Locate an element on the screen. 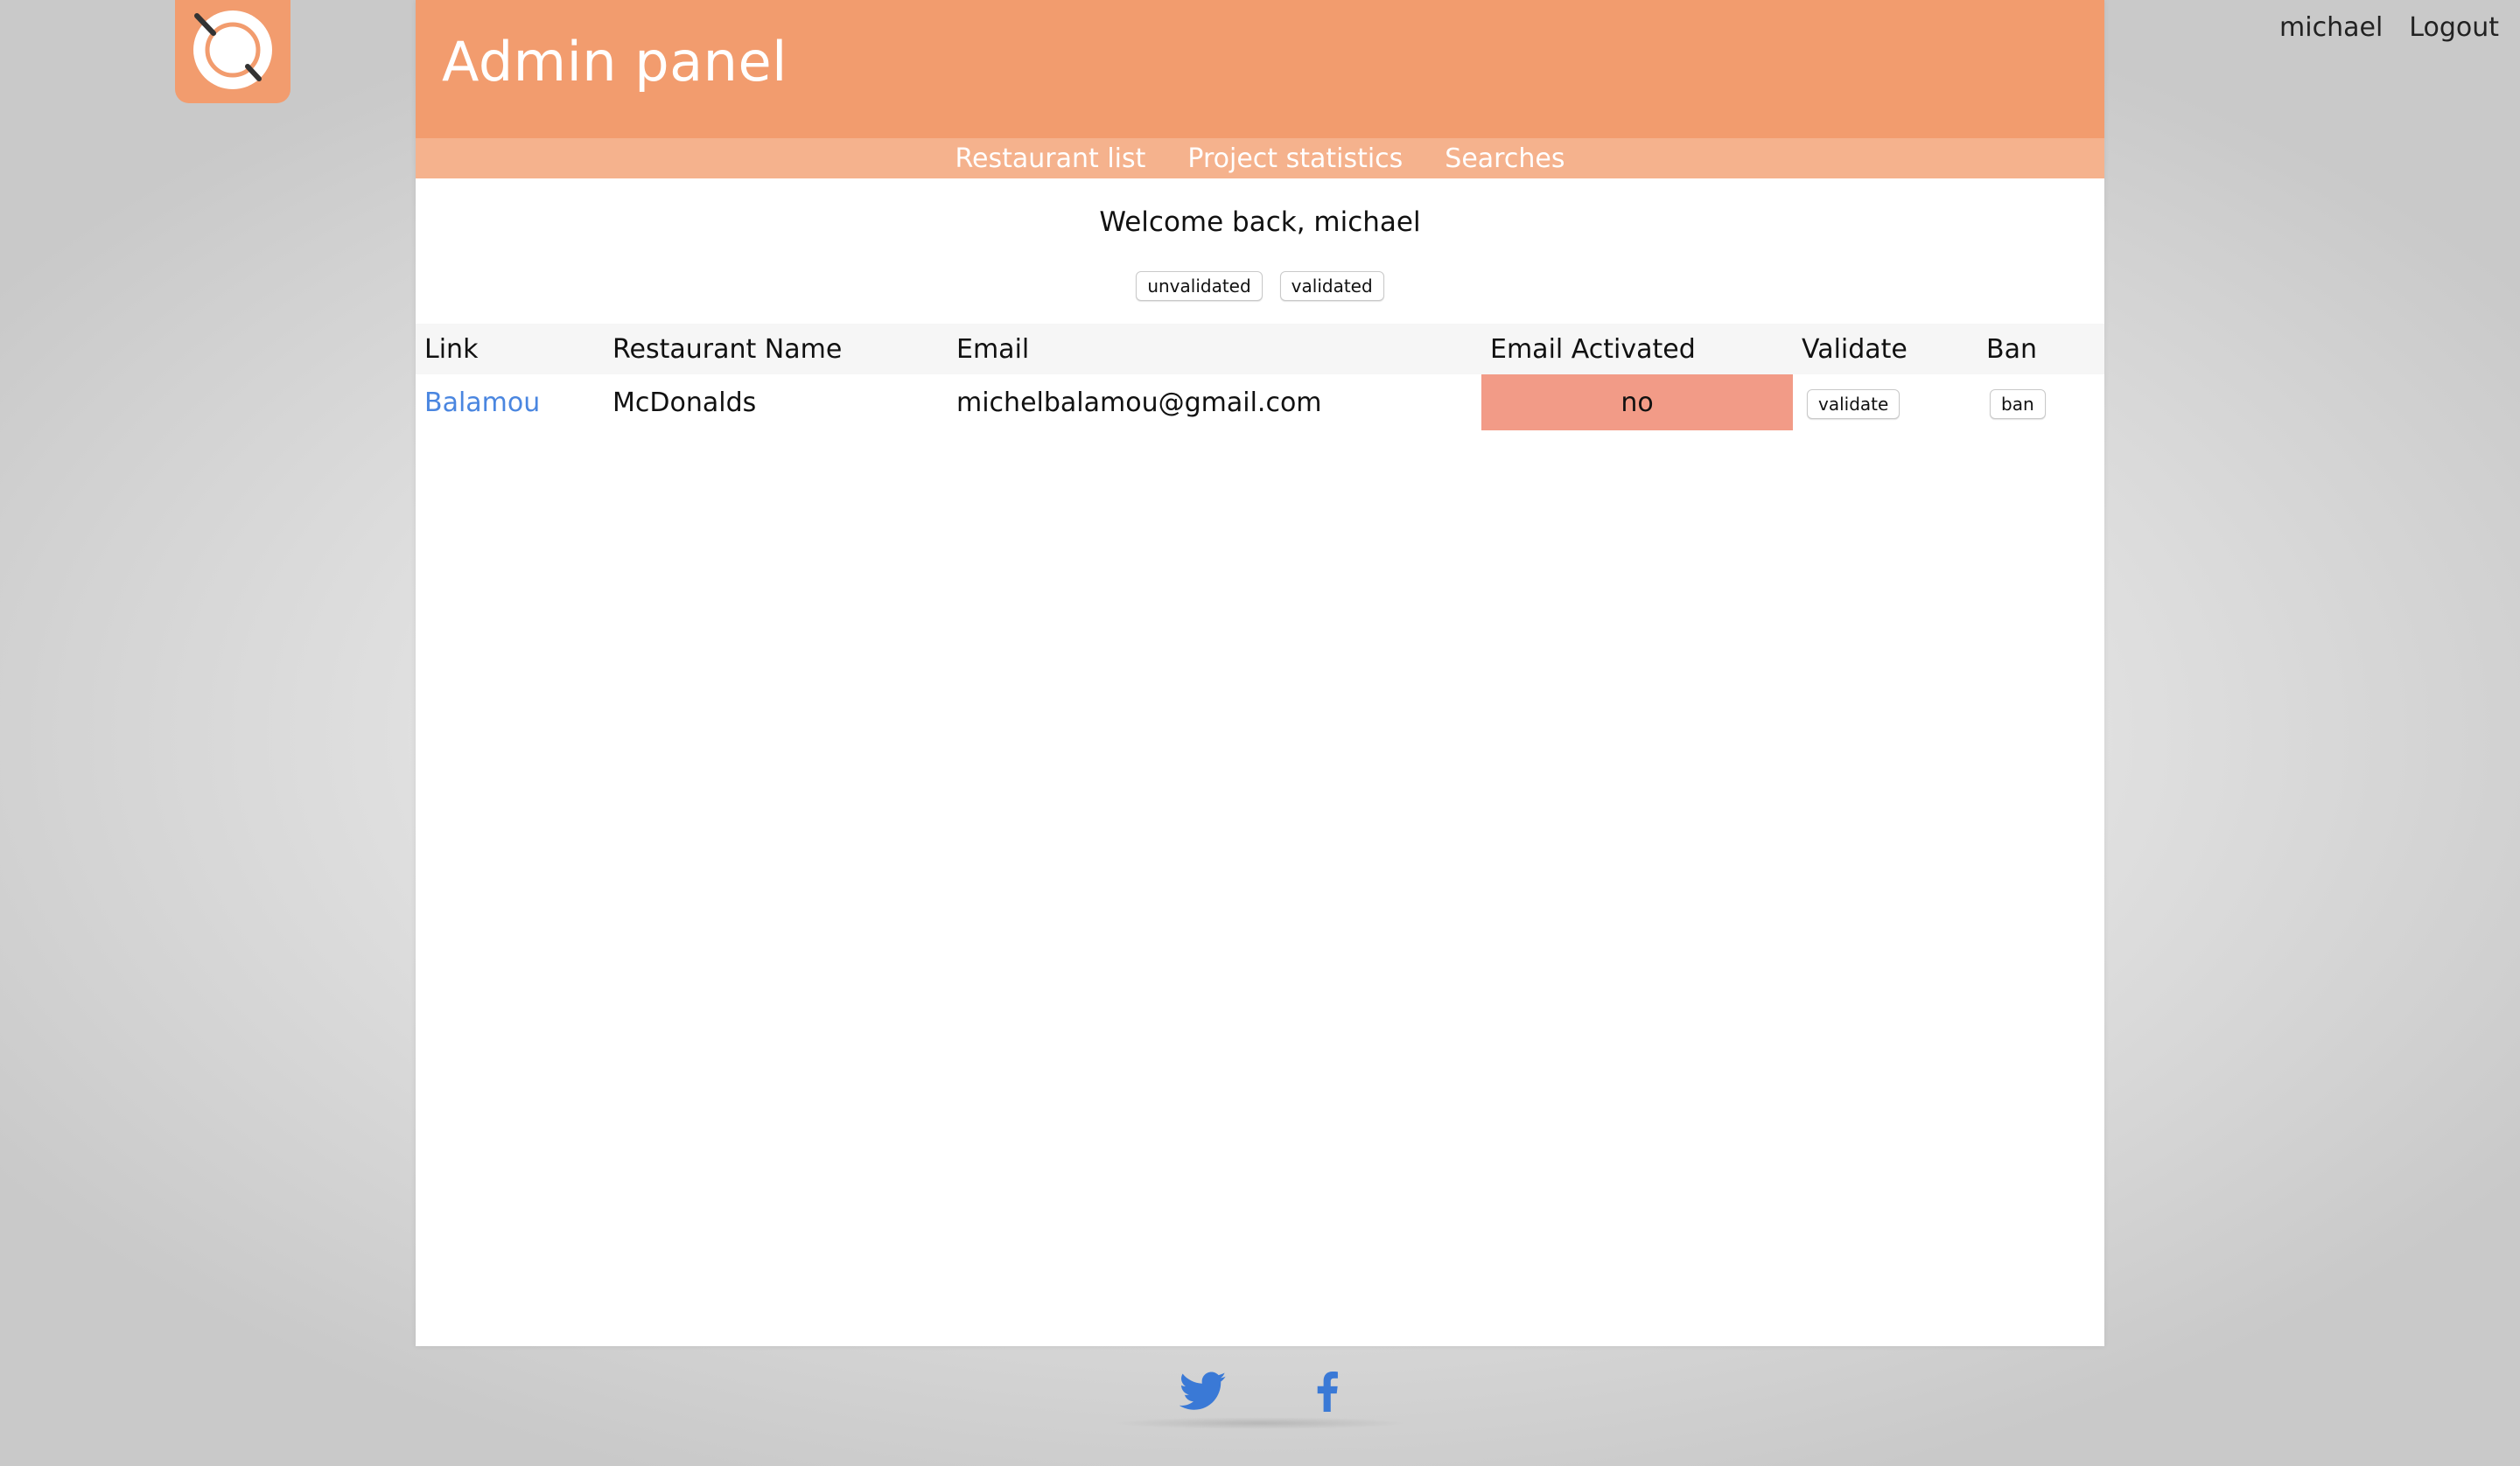 This screenshot has height=1466, width=2520. cell-email: michelbalamou@gmail.com is located at coordinates (1139, 402).